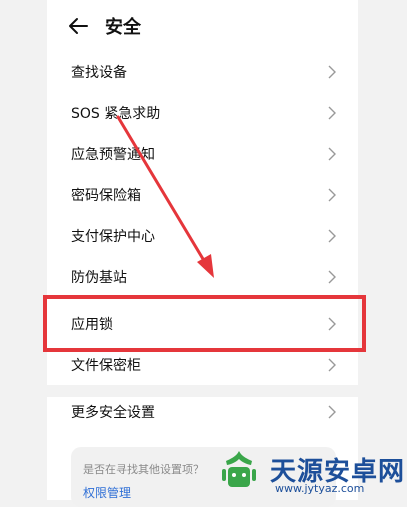  I want to click on watermark-url: www.jytyaz.com, so click(320, 488).